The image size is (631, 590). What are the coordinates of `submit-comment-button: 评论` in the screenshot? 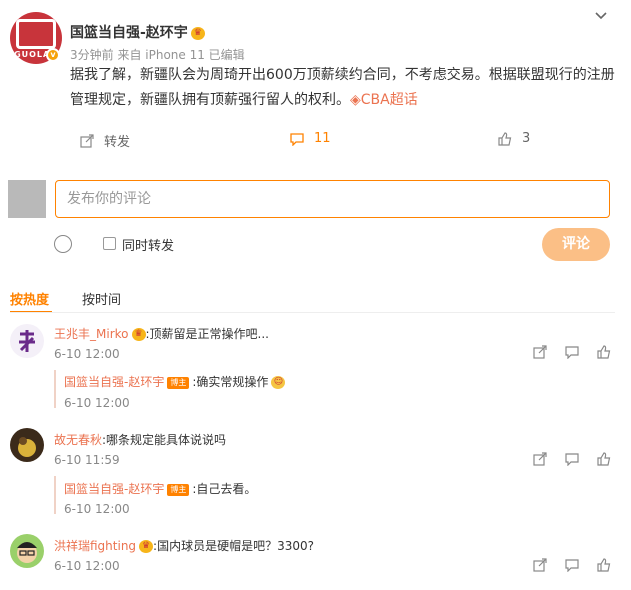 It's located at (576, 244).